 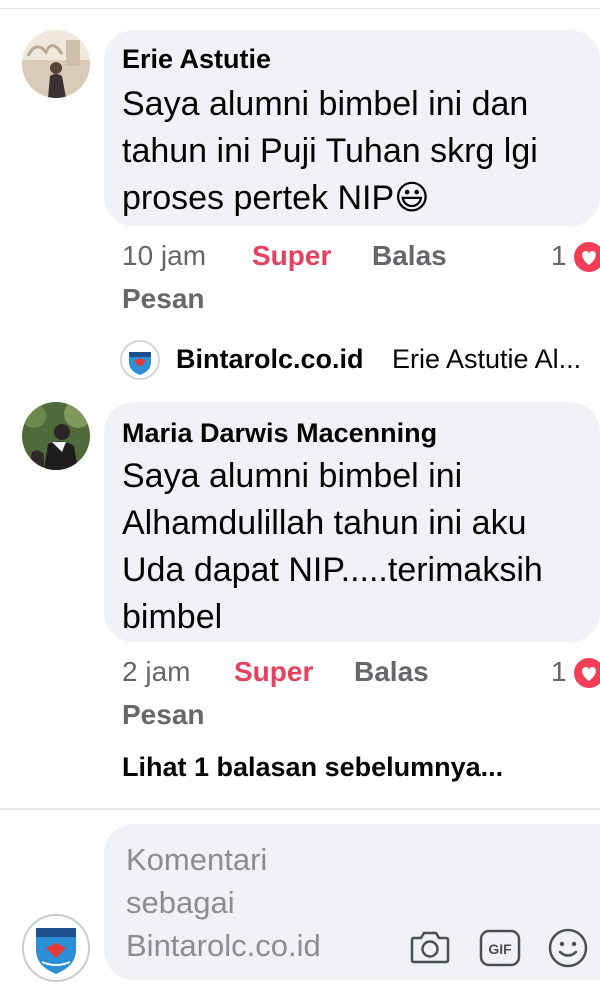 I want to click on reply-author: Bintarolc.co.id, so click(x=270, y=359).